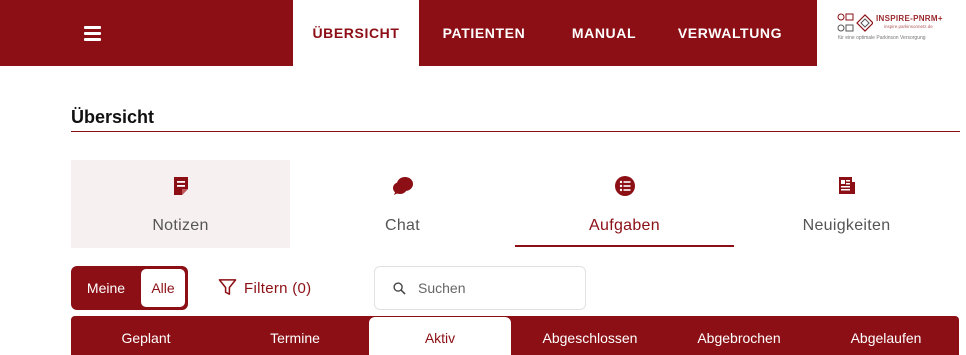 The image size is (966, 355). Describe the element at coordinates (180, 204) in the screenshot. I see `section-tab-notizen: Notizen` at that location.